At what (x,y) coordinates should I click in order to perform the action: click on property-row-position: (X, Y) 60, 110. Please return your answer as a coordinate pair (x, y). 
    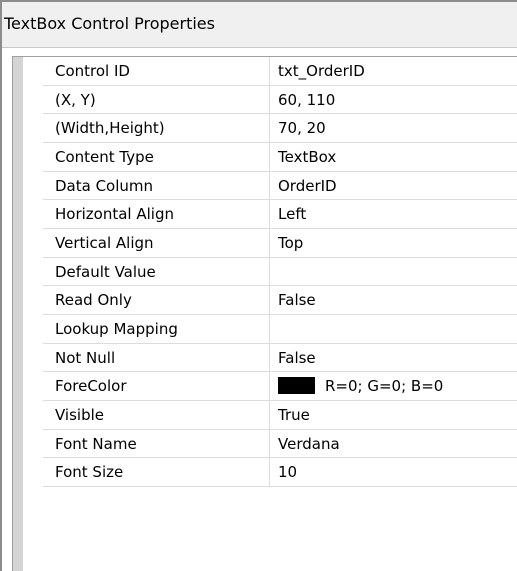
    Looking at the image, I should click on (280, 100).